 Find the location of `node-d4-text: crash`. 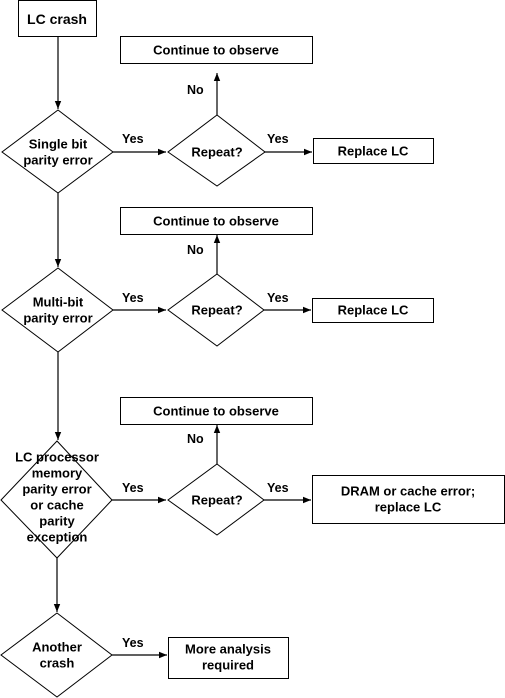

node-d4-text: crash is located at coordinates (57, 663).